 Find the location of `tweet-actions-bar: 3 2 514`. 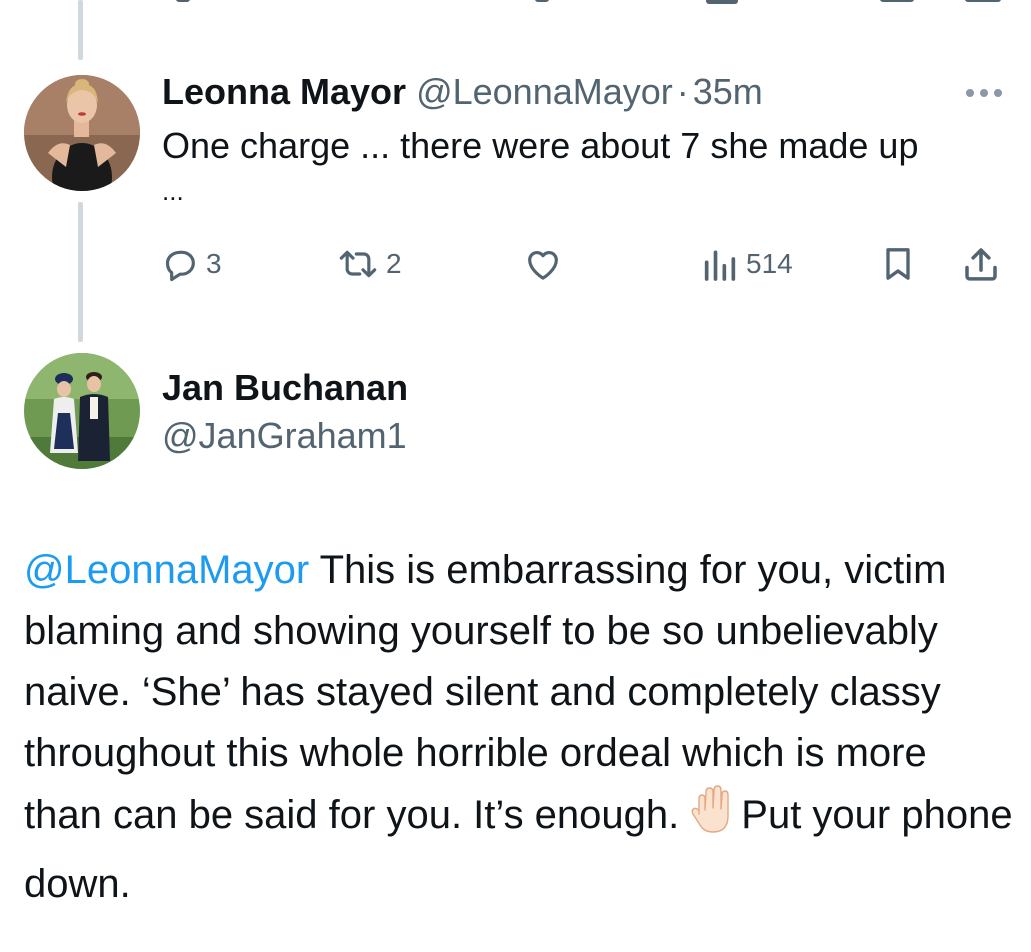

tweet-actions-bar: 3 2 514 is located at coordinates (585, 264).